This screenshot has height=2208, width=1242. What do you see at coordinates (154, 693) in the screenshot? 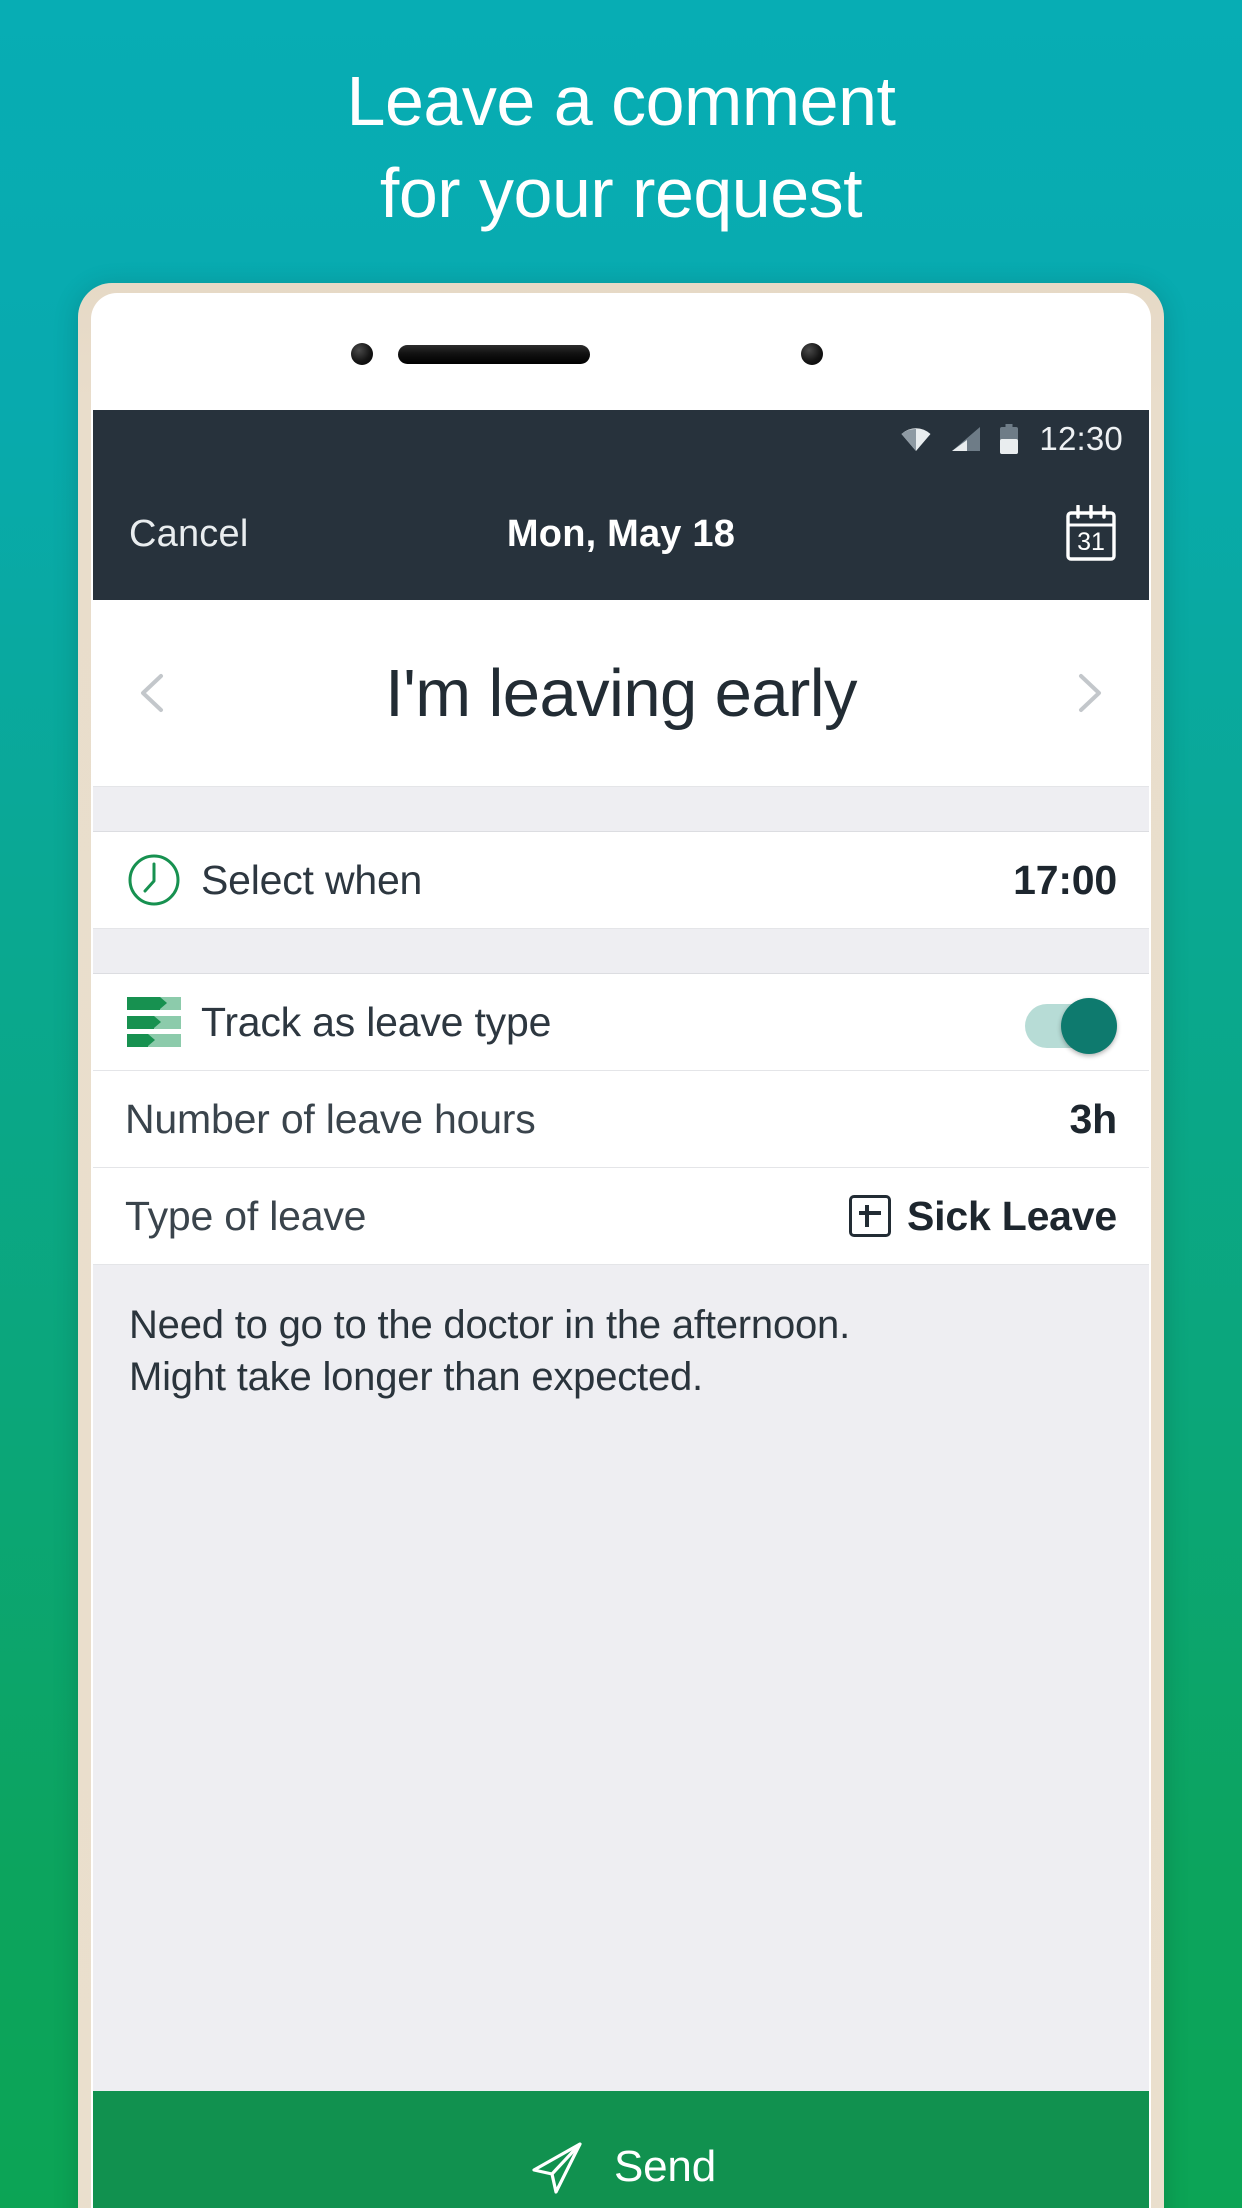
I see `chevron-left-icon` at bounding box center [154, 693].